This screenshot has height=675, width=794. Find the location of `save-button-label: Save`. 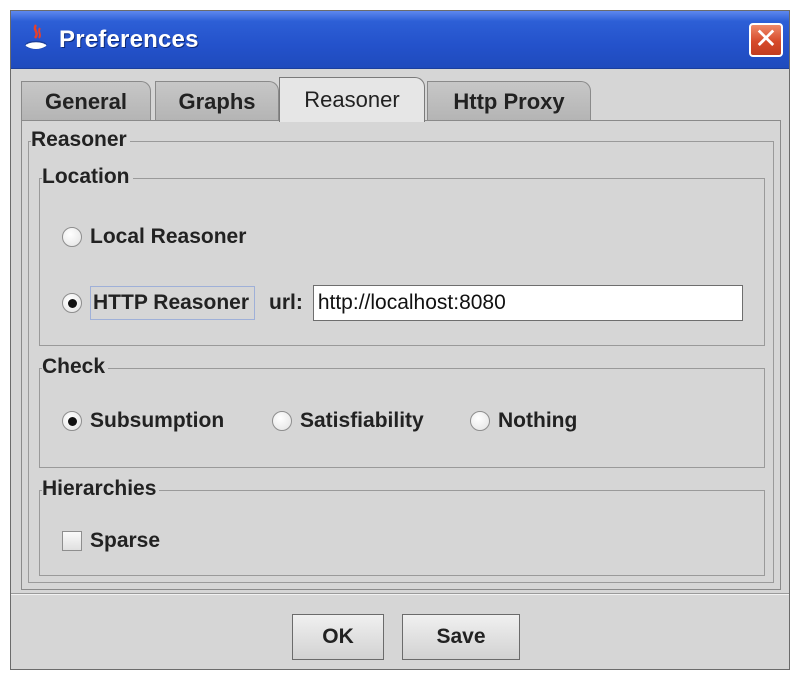

save-button-label: Save is located at coordinates (461, 636).